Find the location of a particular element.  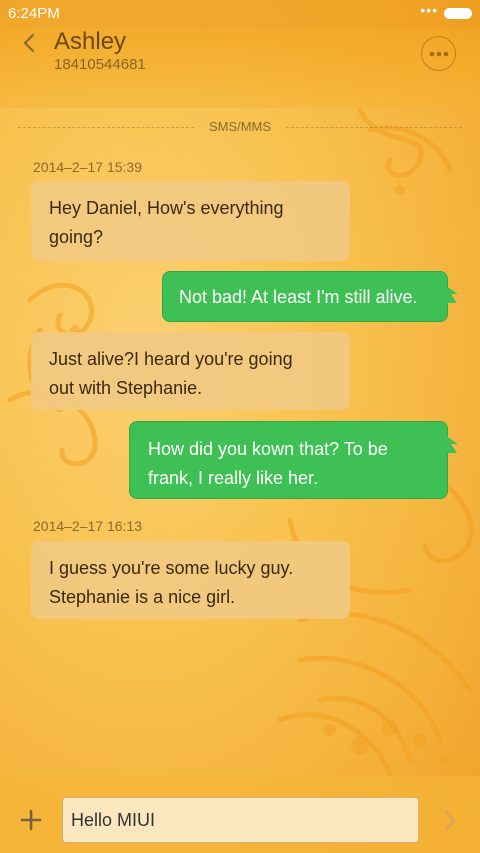

message-line: Hey Daniel, How's everything is located at coordinates (166, 208).